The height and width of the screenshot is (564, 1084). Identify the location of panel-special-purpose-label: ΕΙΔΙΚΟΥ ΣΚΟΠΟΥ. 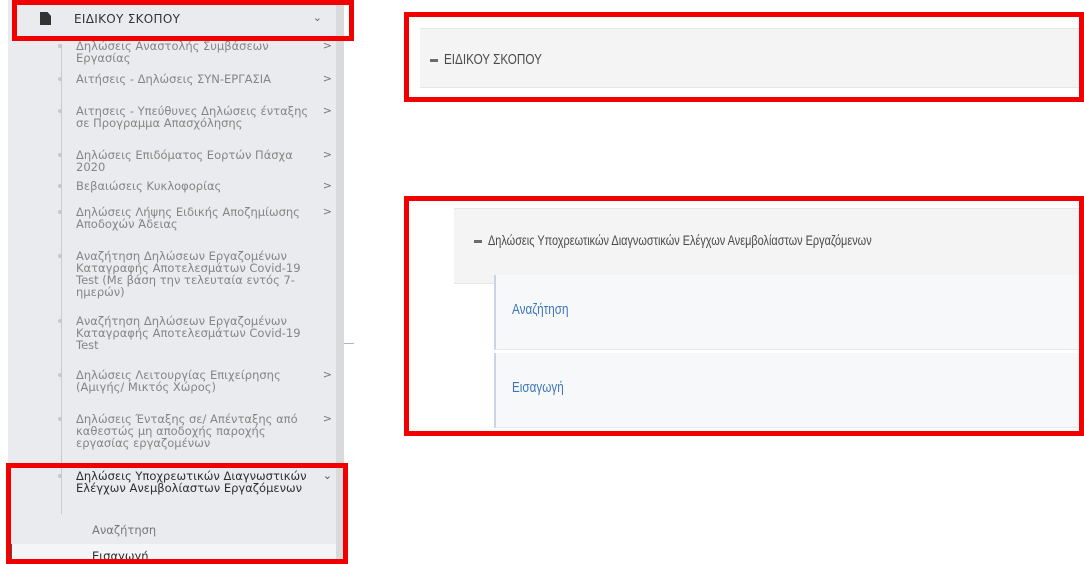
(493, 59).